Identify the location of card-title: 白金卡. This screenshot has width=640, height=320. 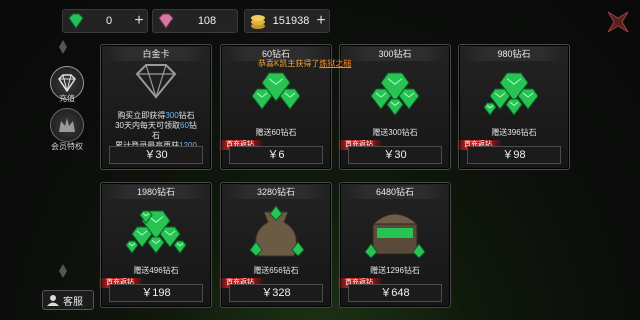
(156, 54).